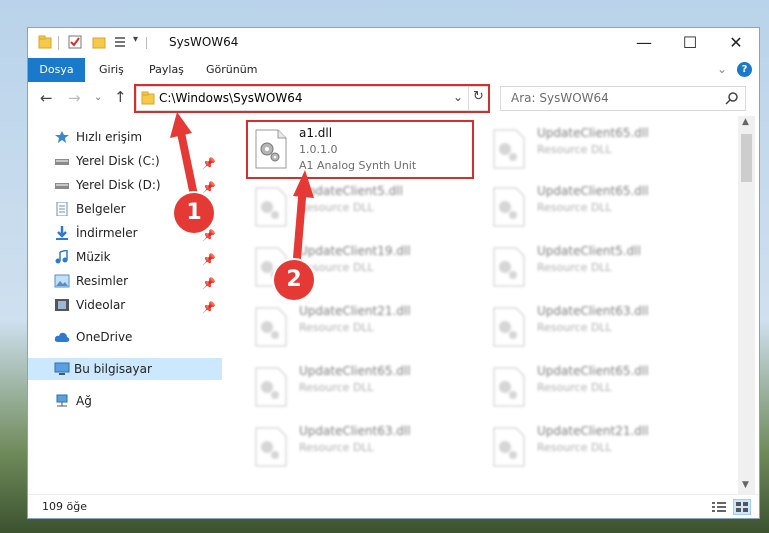 The height and width of the screenshot is (533, 769). Describe the element at coordinates (181, 125) in the screenshot. I see `arrow-1-head` at that location.